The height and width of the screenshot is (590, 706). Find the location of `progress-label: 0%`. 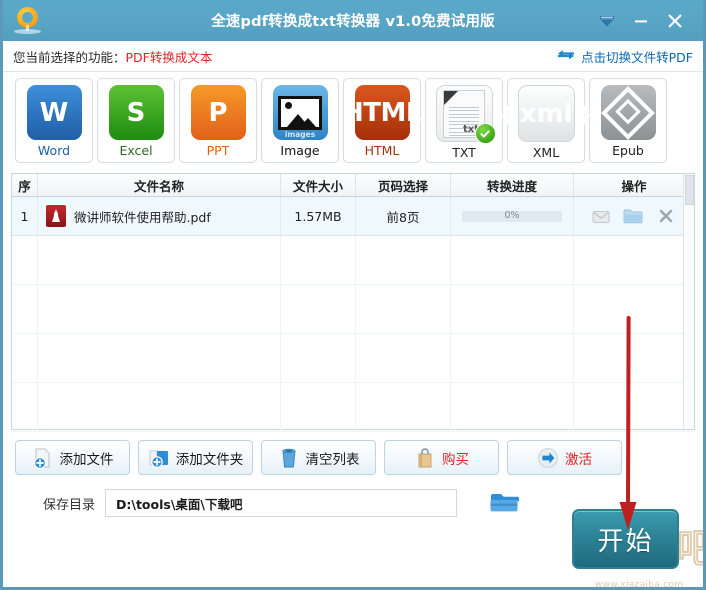

progress-label: 0% is located at coordinates (512, 215).